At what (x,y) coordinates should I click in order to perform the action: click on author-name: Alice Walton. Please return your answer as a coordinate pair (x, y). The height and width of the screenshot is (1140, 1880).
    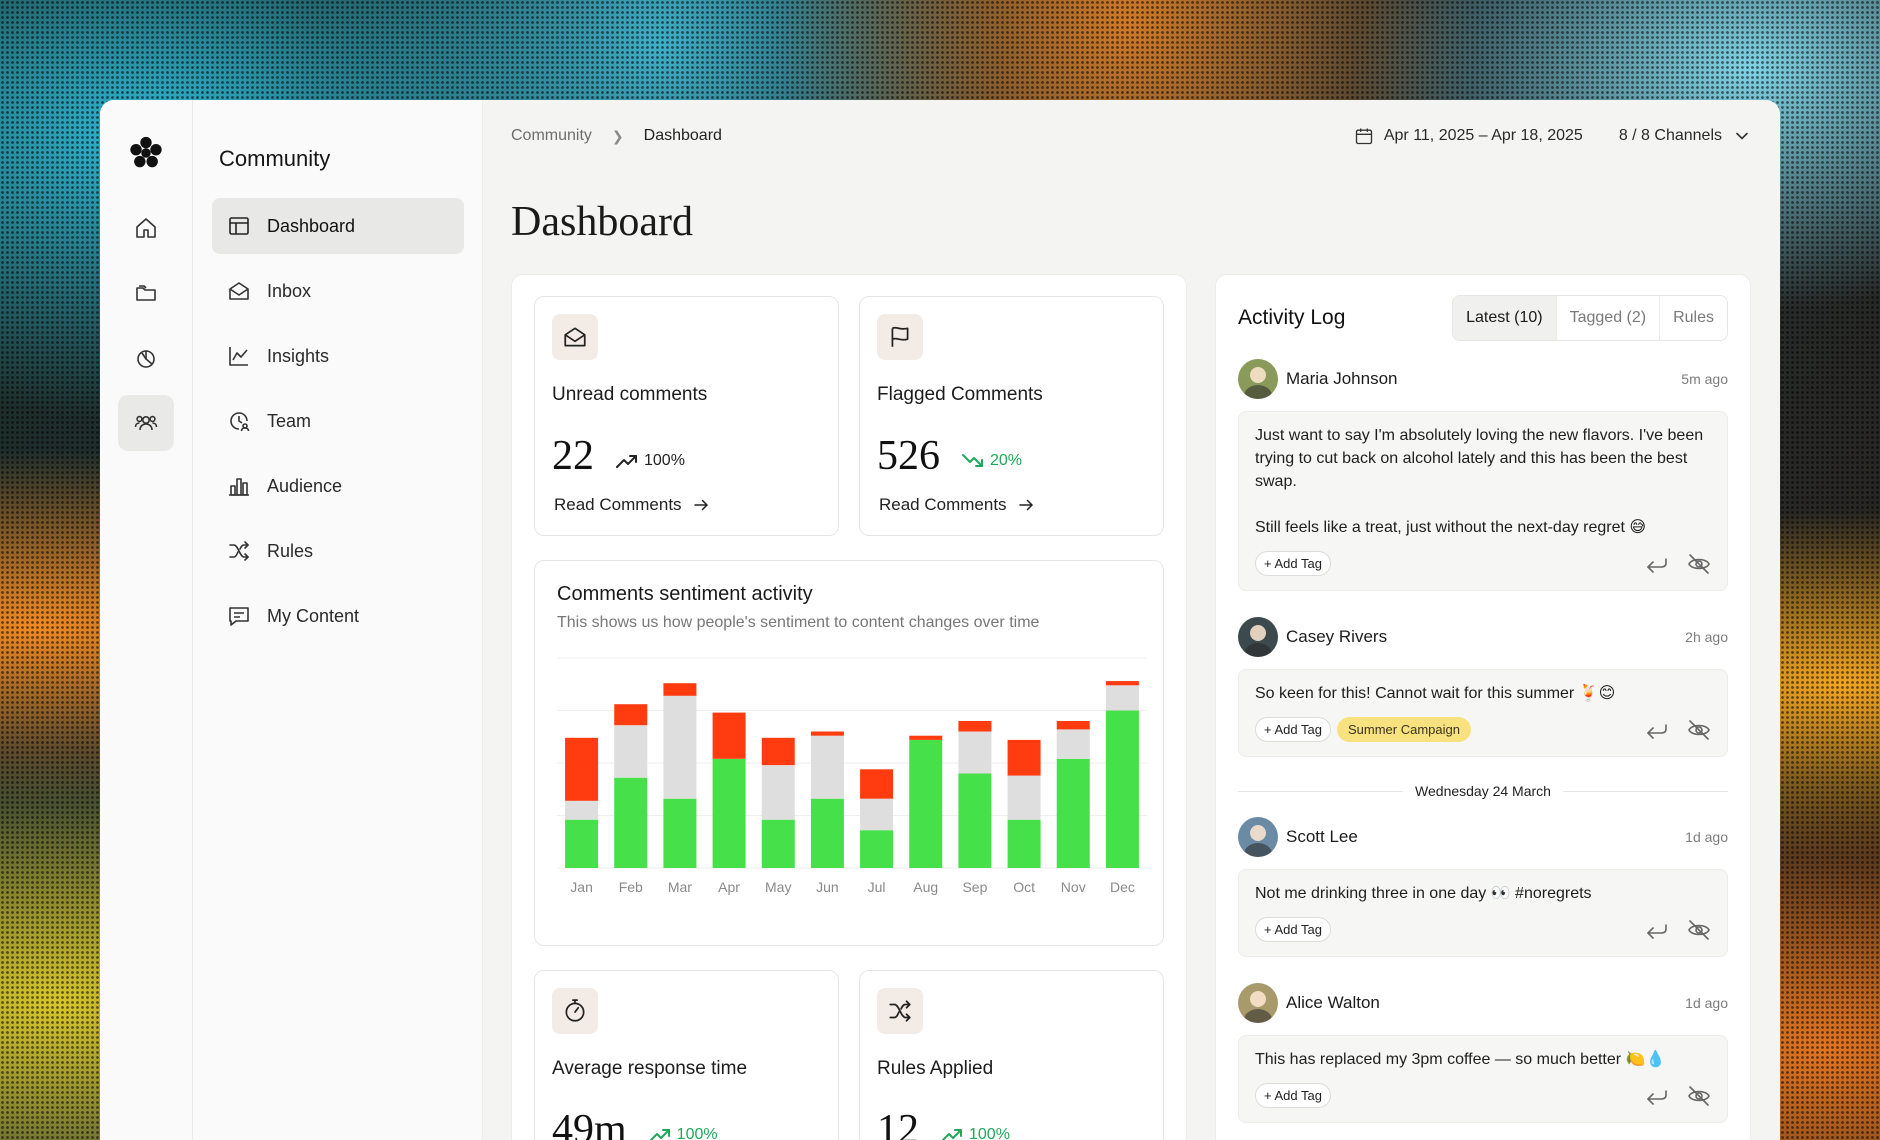
    Looking at the image, I should click on (1333, 1003).